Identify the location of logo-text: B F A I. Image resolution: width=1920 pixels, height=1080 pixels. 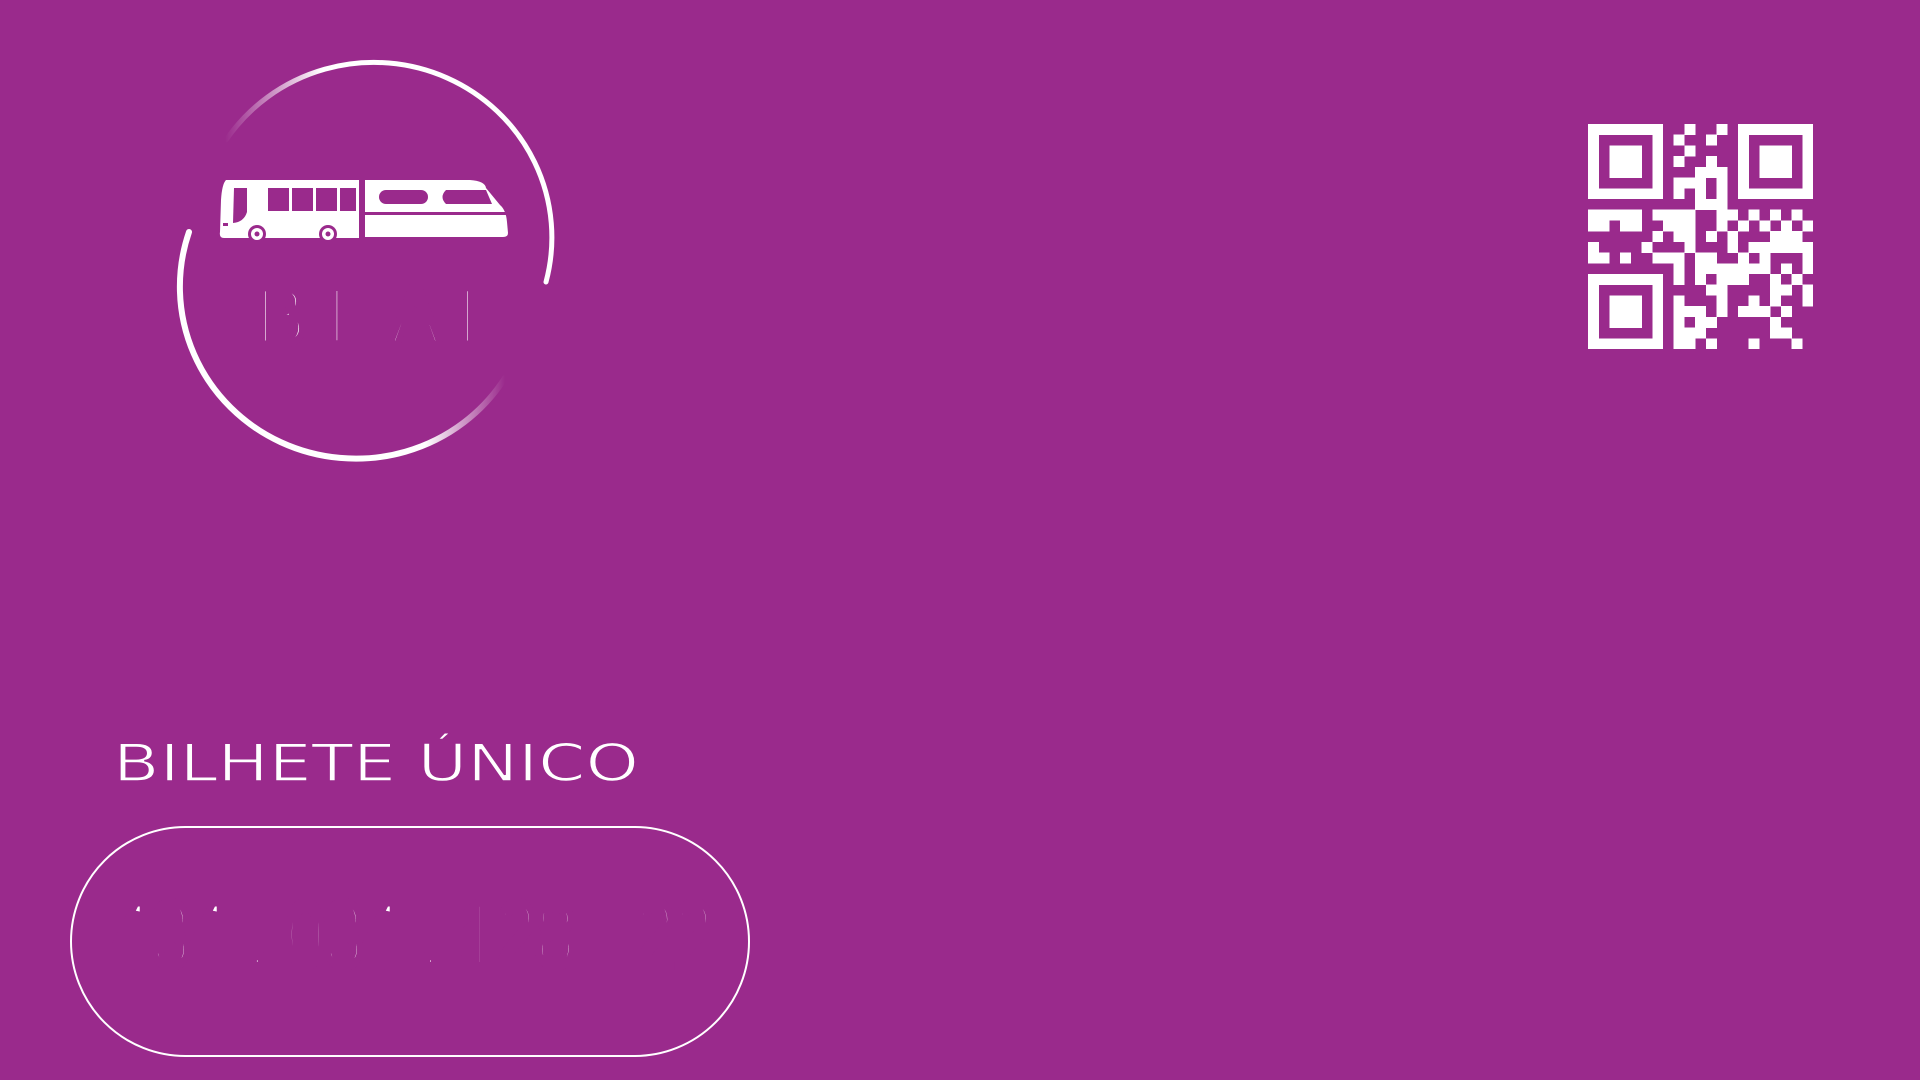
(367, 316).